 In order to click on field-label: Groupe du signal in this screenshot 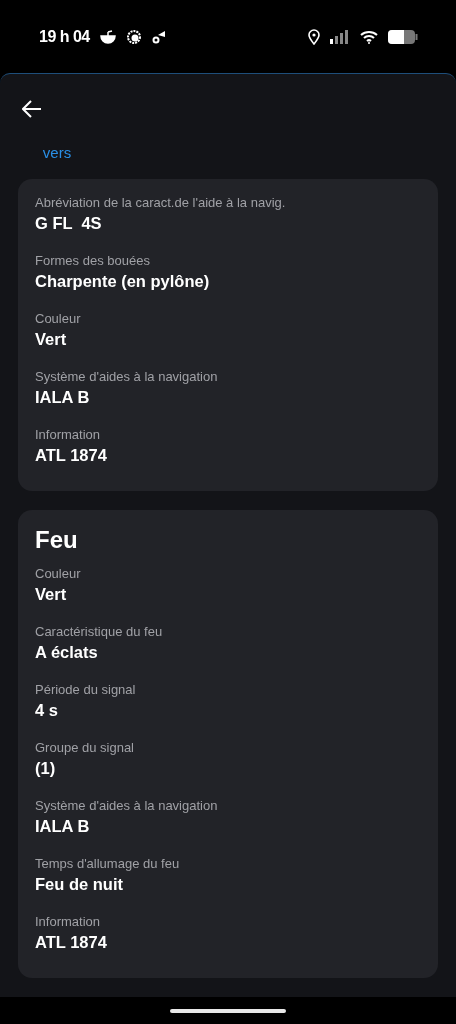, I will do `click(85, 747)`.